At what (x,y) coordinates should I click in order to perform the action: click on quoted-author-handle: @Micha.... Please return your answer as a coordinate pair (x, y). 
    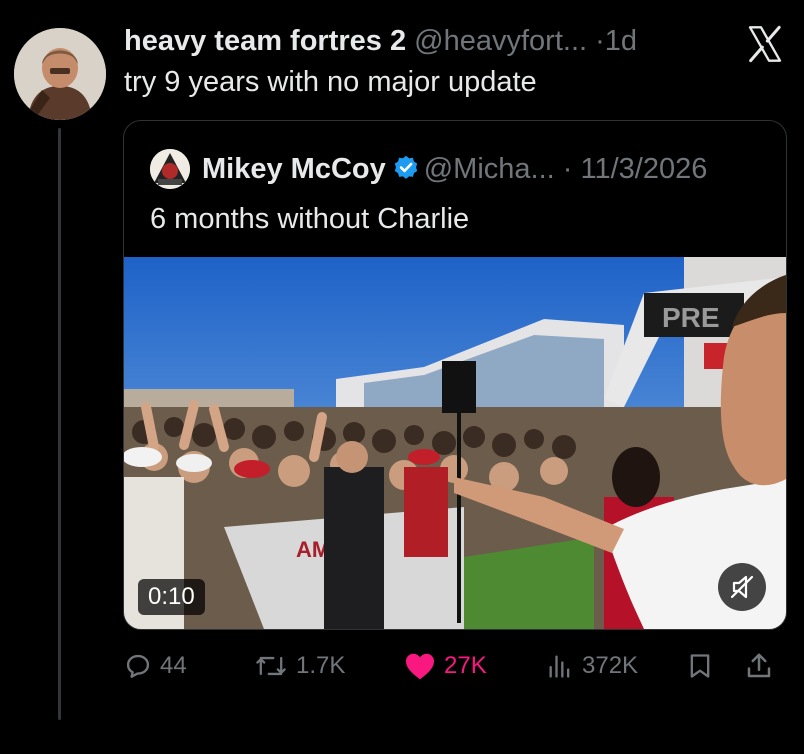
    Looking at the image, I should click on (489, 169).